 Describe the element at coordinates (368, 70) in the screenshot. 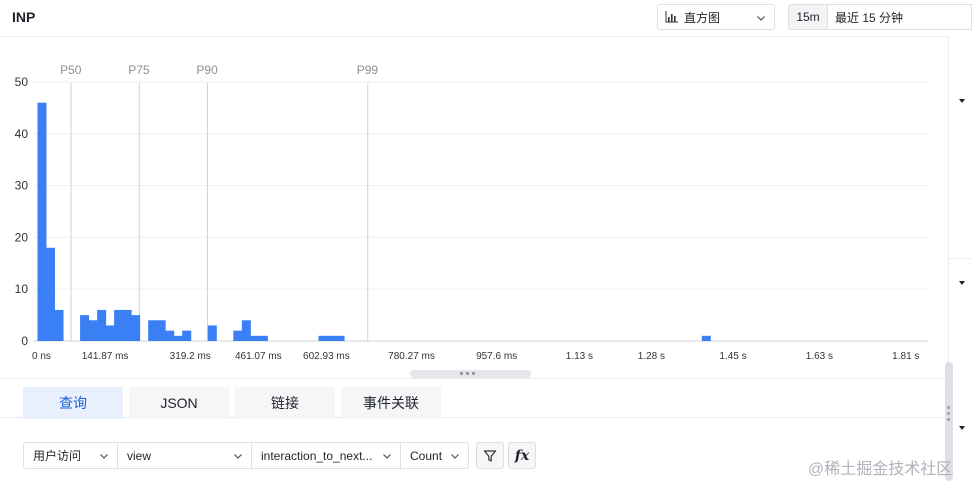

I see `percentile-label-p99: P99` at that location.